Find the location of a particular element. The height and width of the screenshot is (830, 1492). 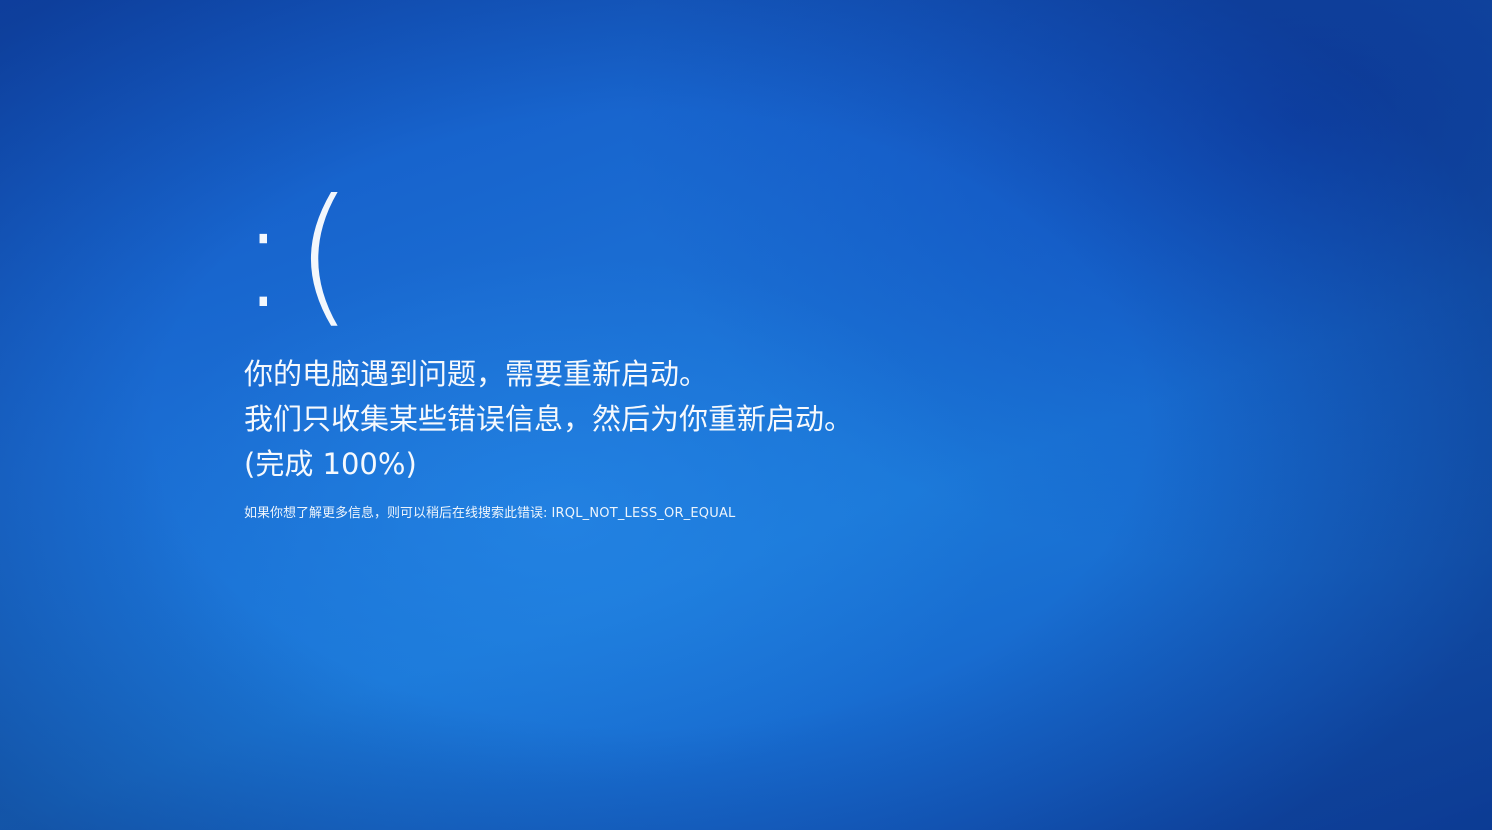

stop-code: IRQL_NOT_LESS_OR_EQUAL is located at coordinates (643, 513).